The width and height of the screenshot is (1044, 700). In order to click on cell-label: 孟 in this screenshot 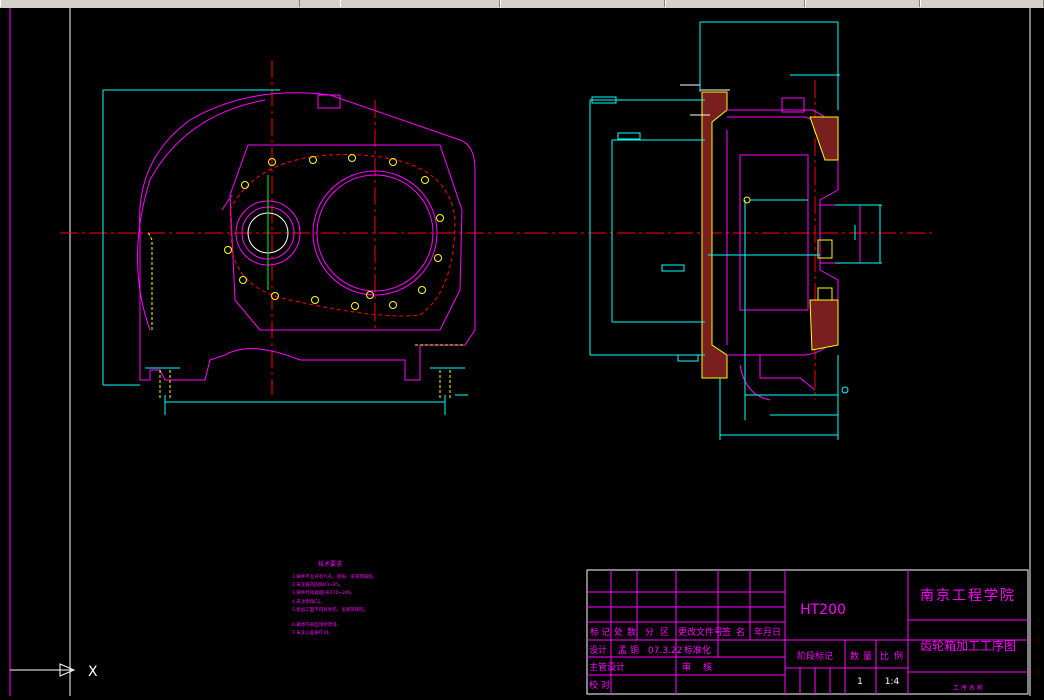, I will do `click(622, 650)`.